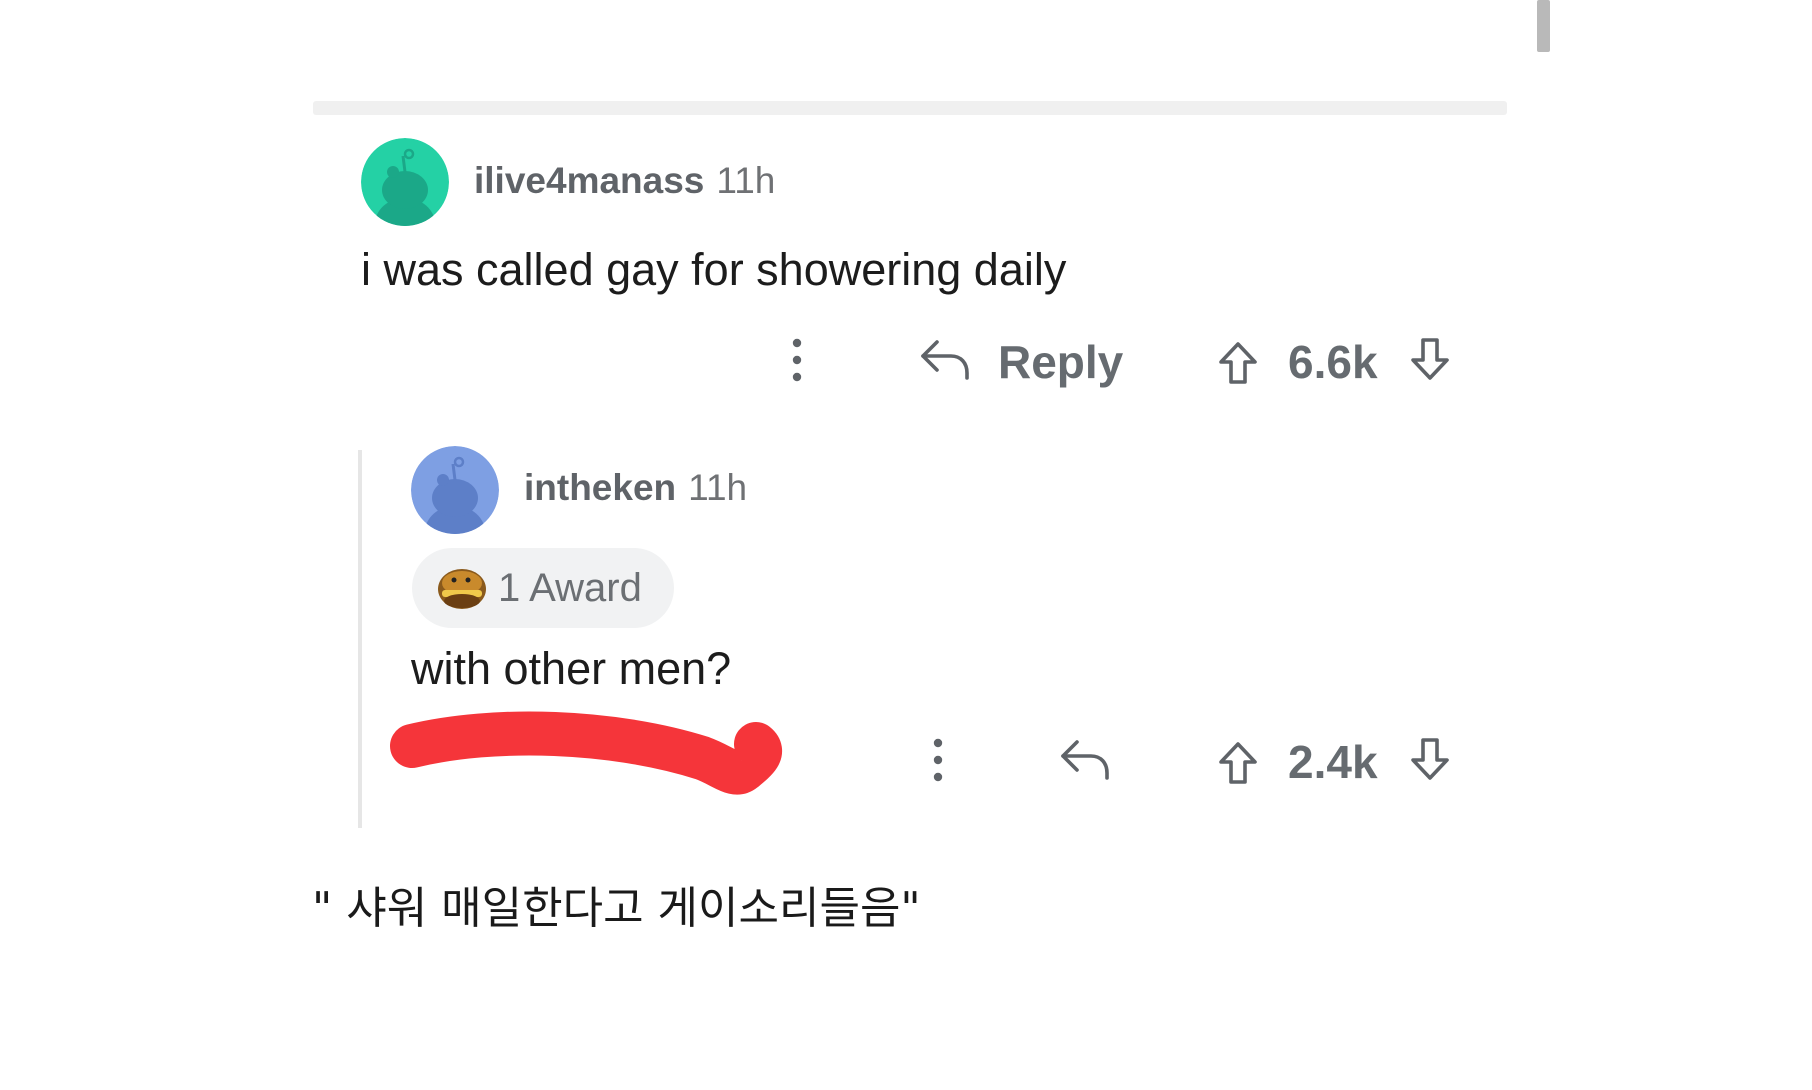 Image resolution: width=1812 pixels, height=1090 pixels. Describe the element at coordinates (589, 180) in the screenshot. I see `username: ilive4manass` at that location.